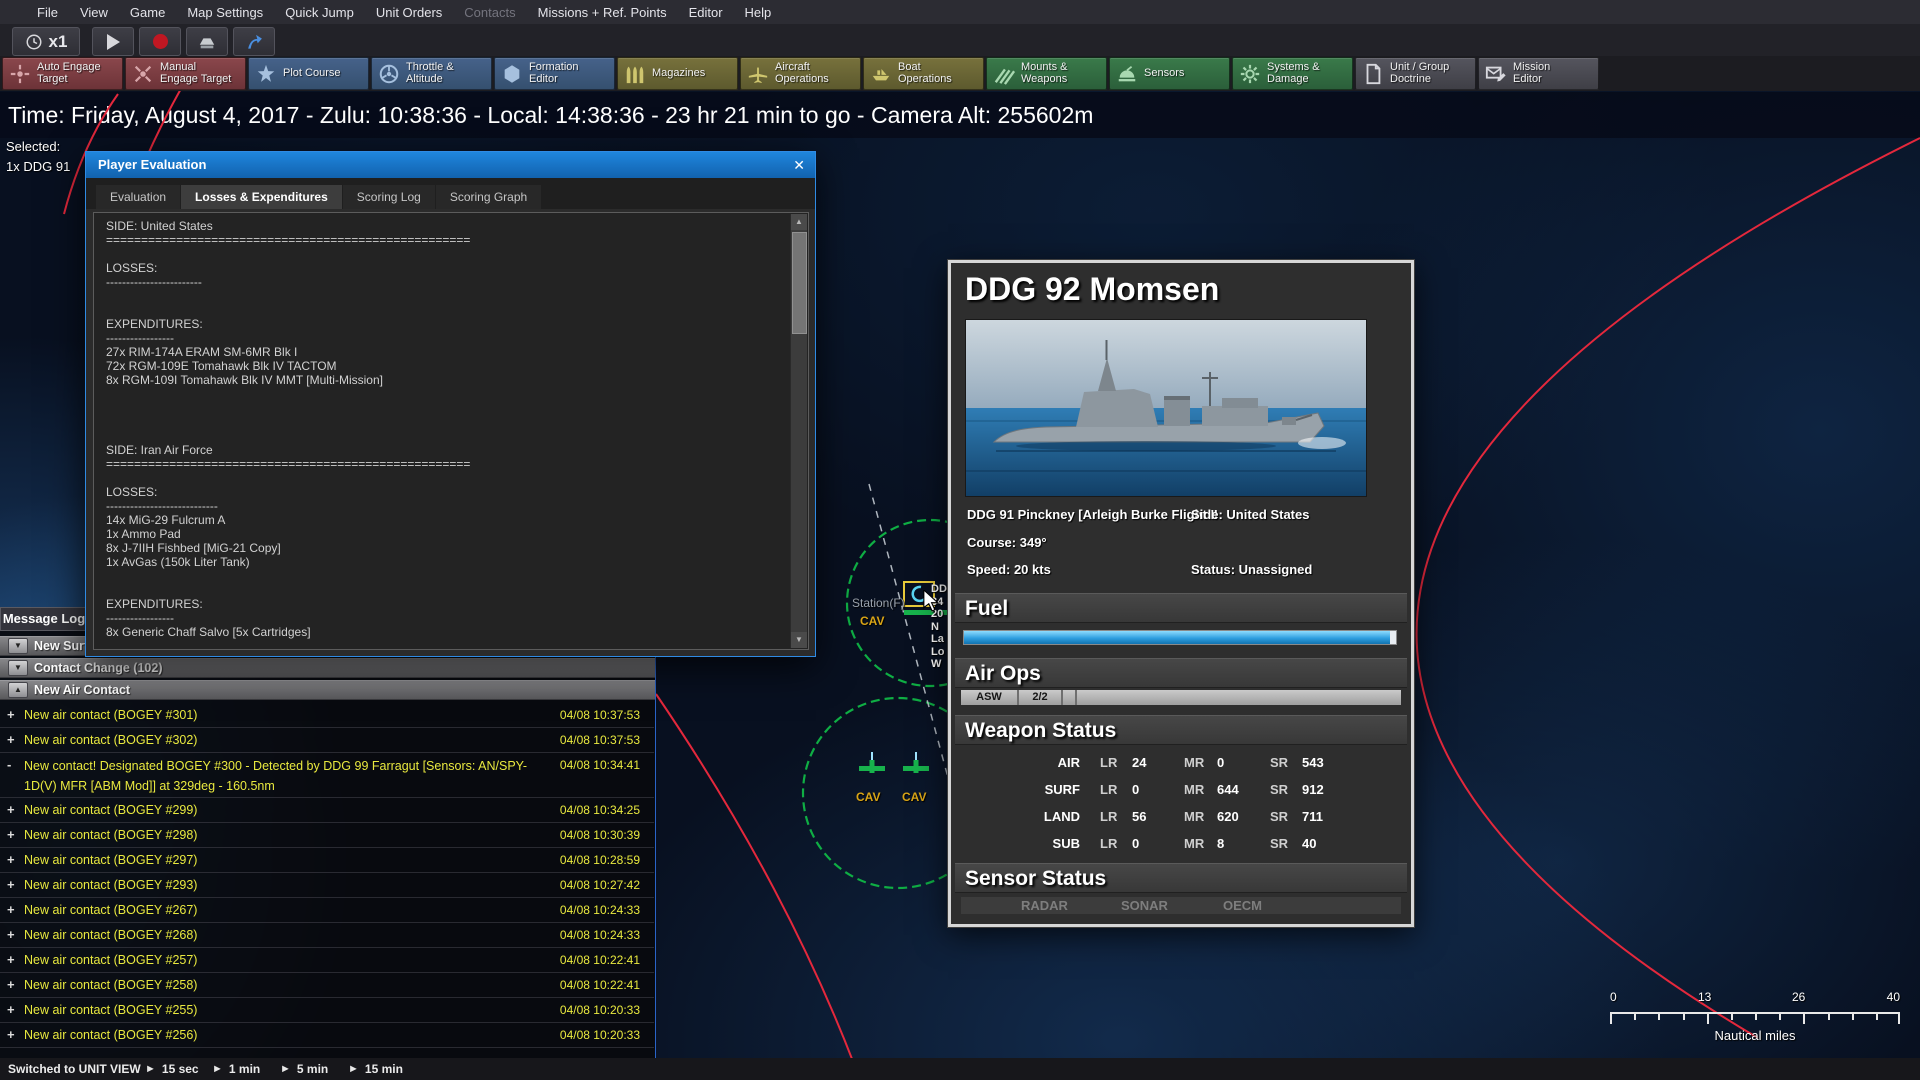  I want to click on time-step-1min-button: ► 1 min, so click(236, 1069).